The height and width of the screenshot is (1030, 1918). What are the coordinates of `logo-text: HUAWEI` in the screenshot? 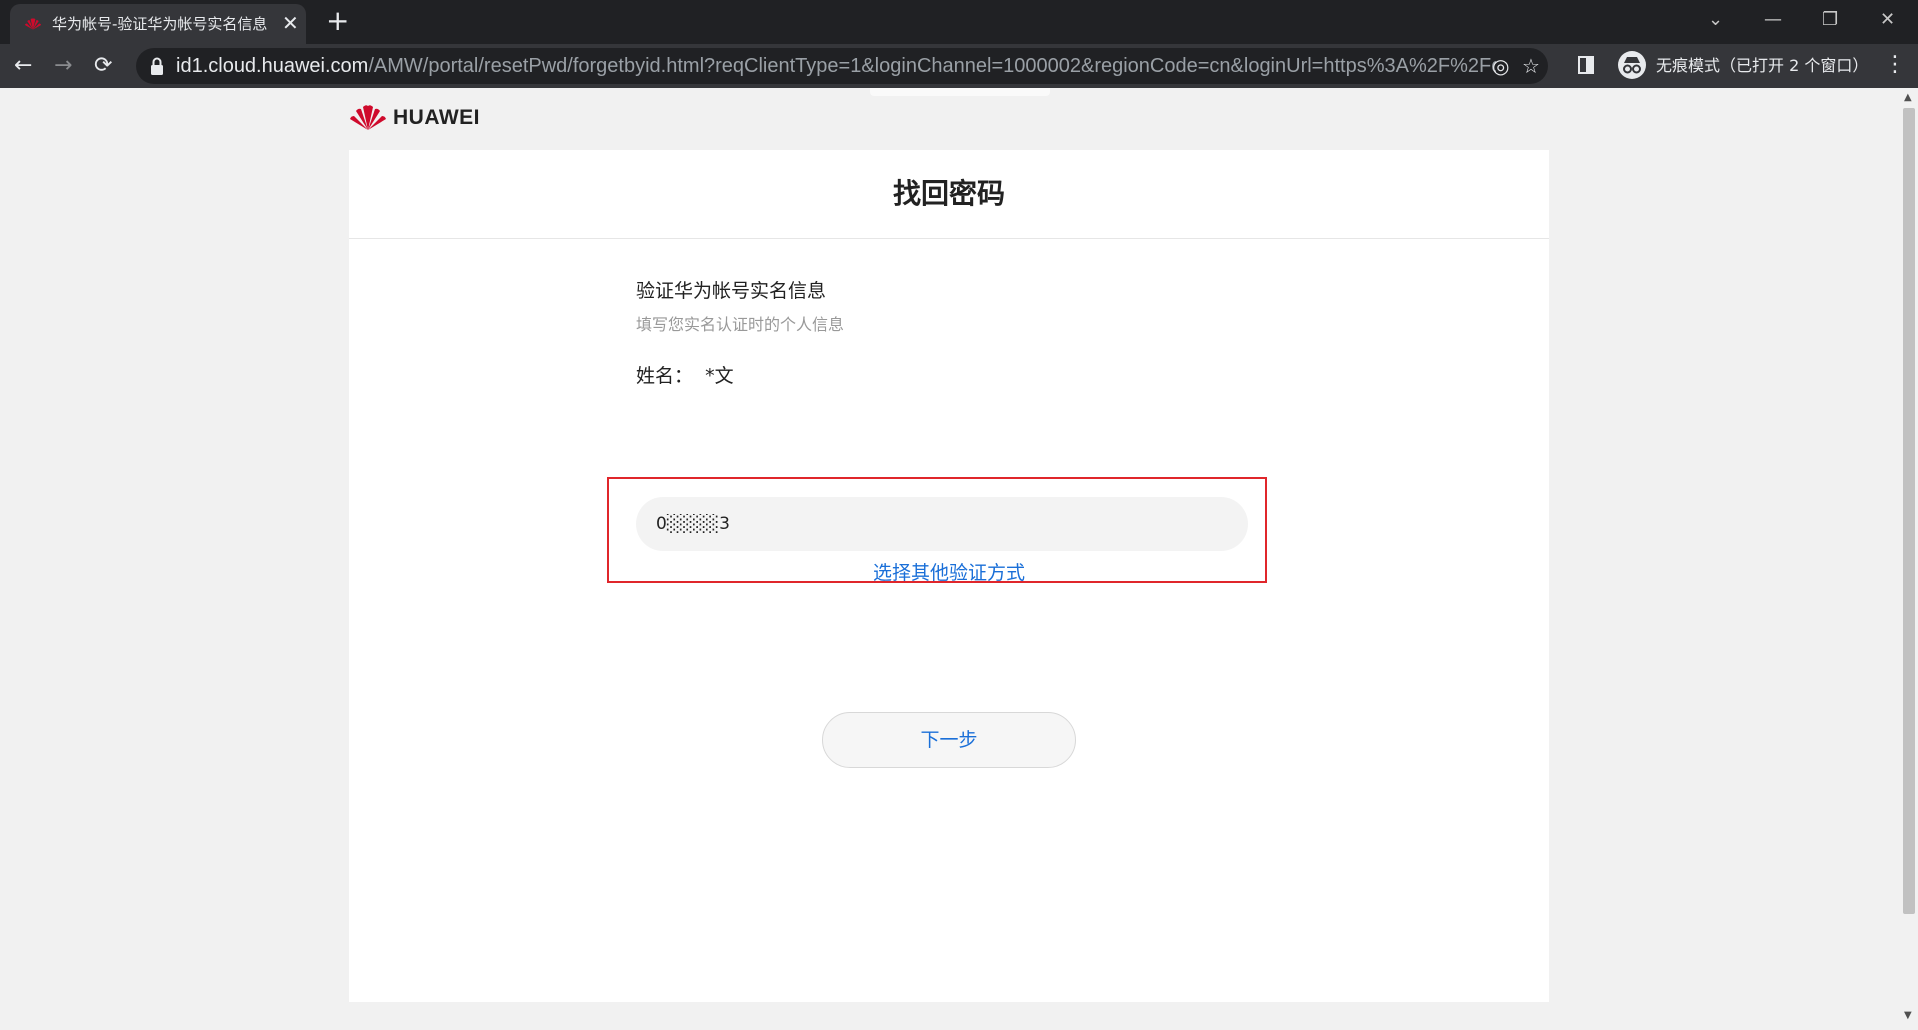 It's located at (436, 117).